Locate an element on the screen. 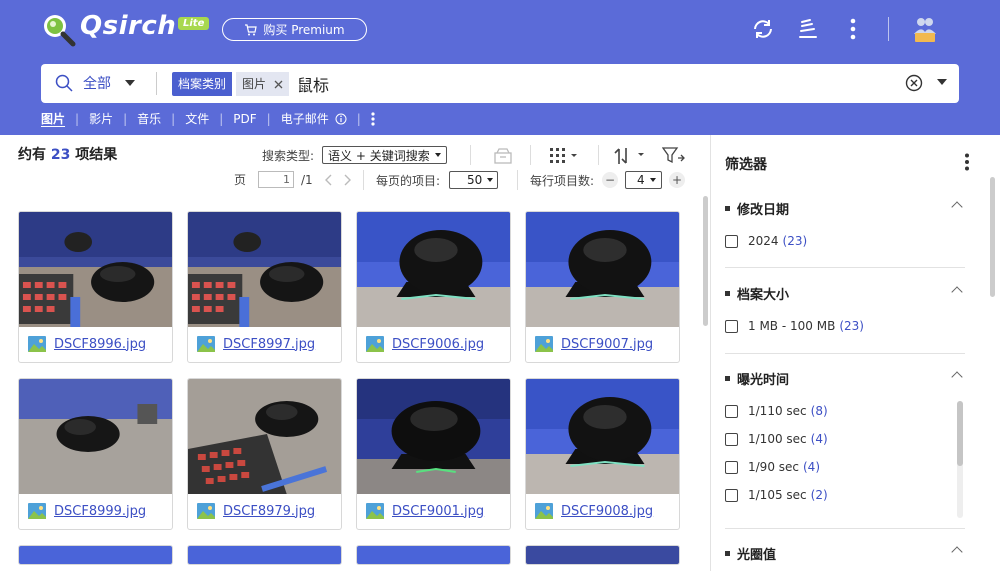 This screenshot has height=571, width=1000. archive-icon is located at coordinates (503, 156).